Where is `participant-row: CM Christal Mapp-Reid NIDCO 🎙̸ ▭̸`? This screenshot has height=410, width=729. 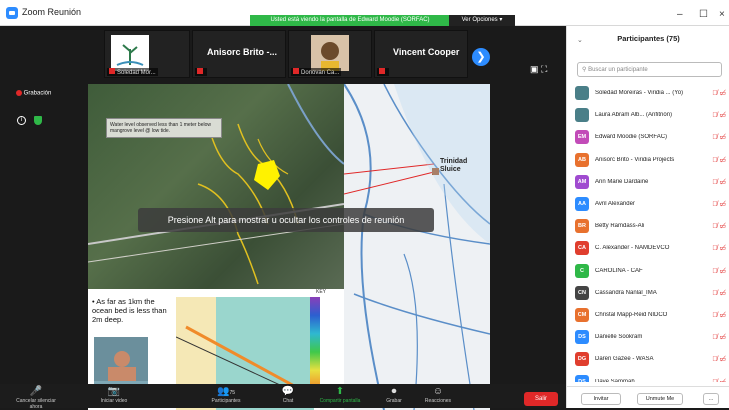
participant-row: CM Christal Mapp-Reid NIDCO 🎙̸ ▭̸ is located at coordinates (648, 315).